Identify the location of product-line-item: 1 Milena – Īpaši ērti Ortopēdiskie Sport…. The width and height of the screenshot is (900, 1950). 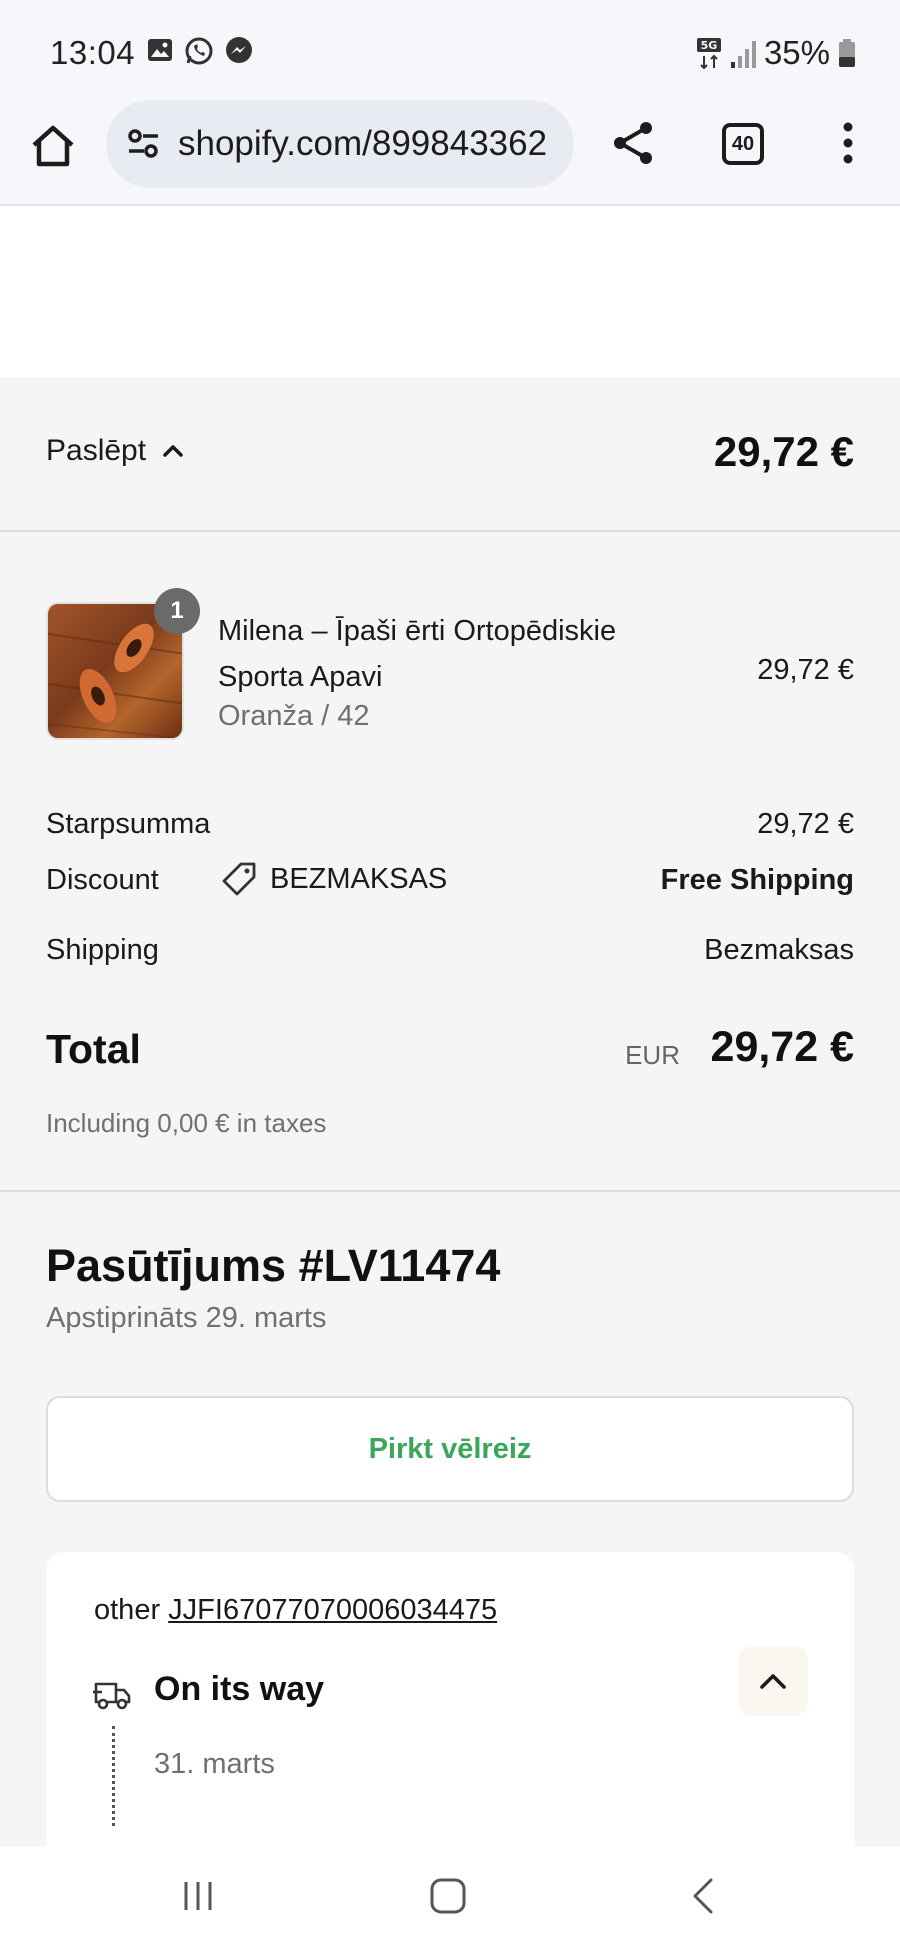
(450, 670).